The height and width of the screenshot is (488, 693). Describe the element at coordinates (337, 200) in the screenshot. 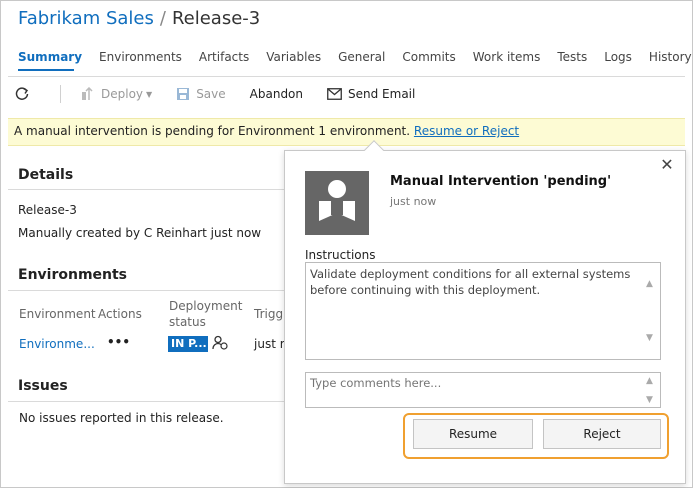

I see `user-placeholder-icon` at that location.